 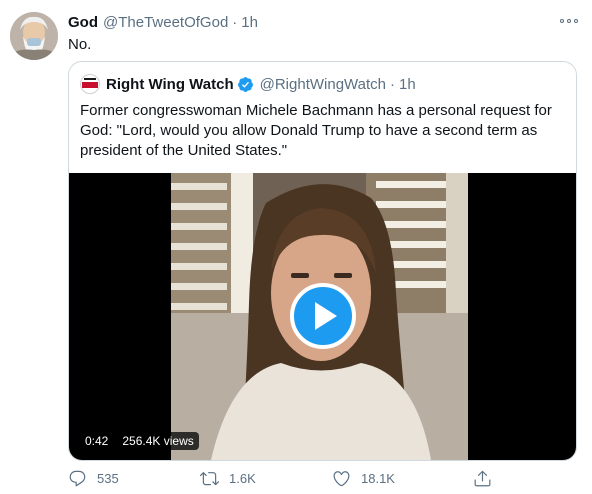 What do you see at coordinates (322, 84) in the screenshot?
I see `quoted-handle: @RightWingWatch` at bounding box center [322, 84].